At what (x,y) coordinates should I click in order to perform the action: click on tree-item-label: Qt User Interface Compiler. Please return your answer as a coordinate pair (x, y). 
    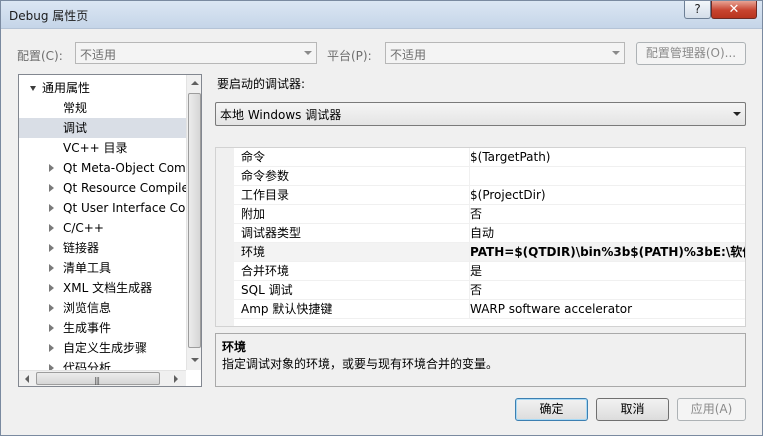
    Looking at the image, I should click on (124, 208).